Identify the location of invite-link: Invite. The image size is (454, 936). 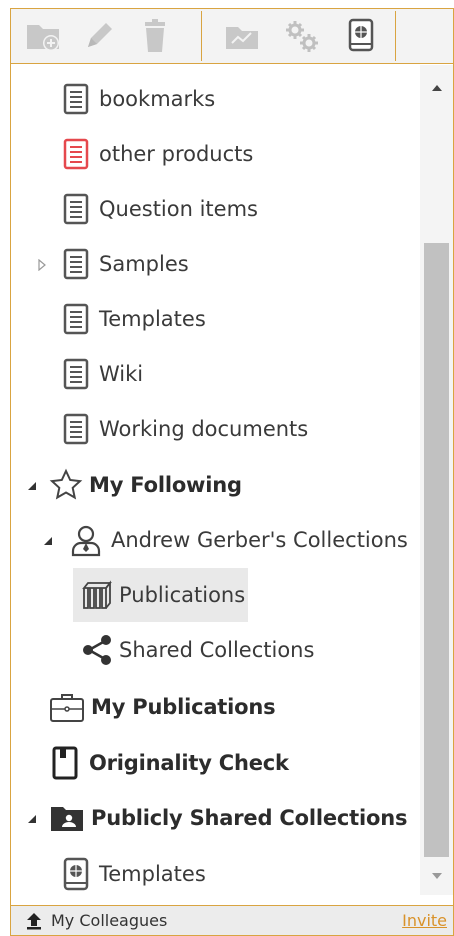
(424, 920).